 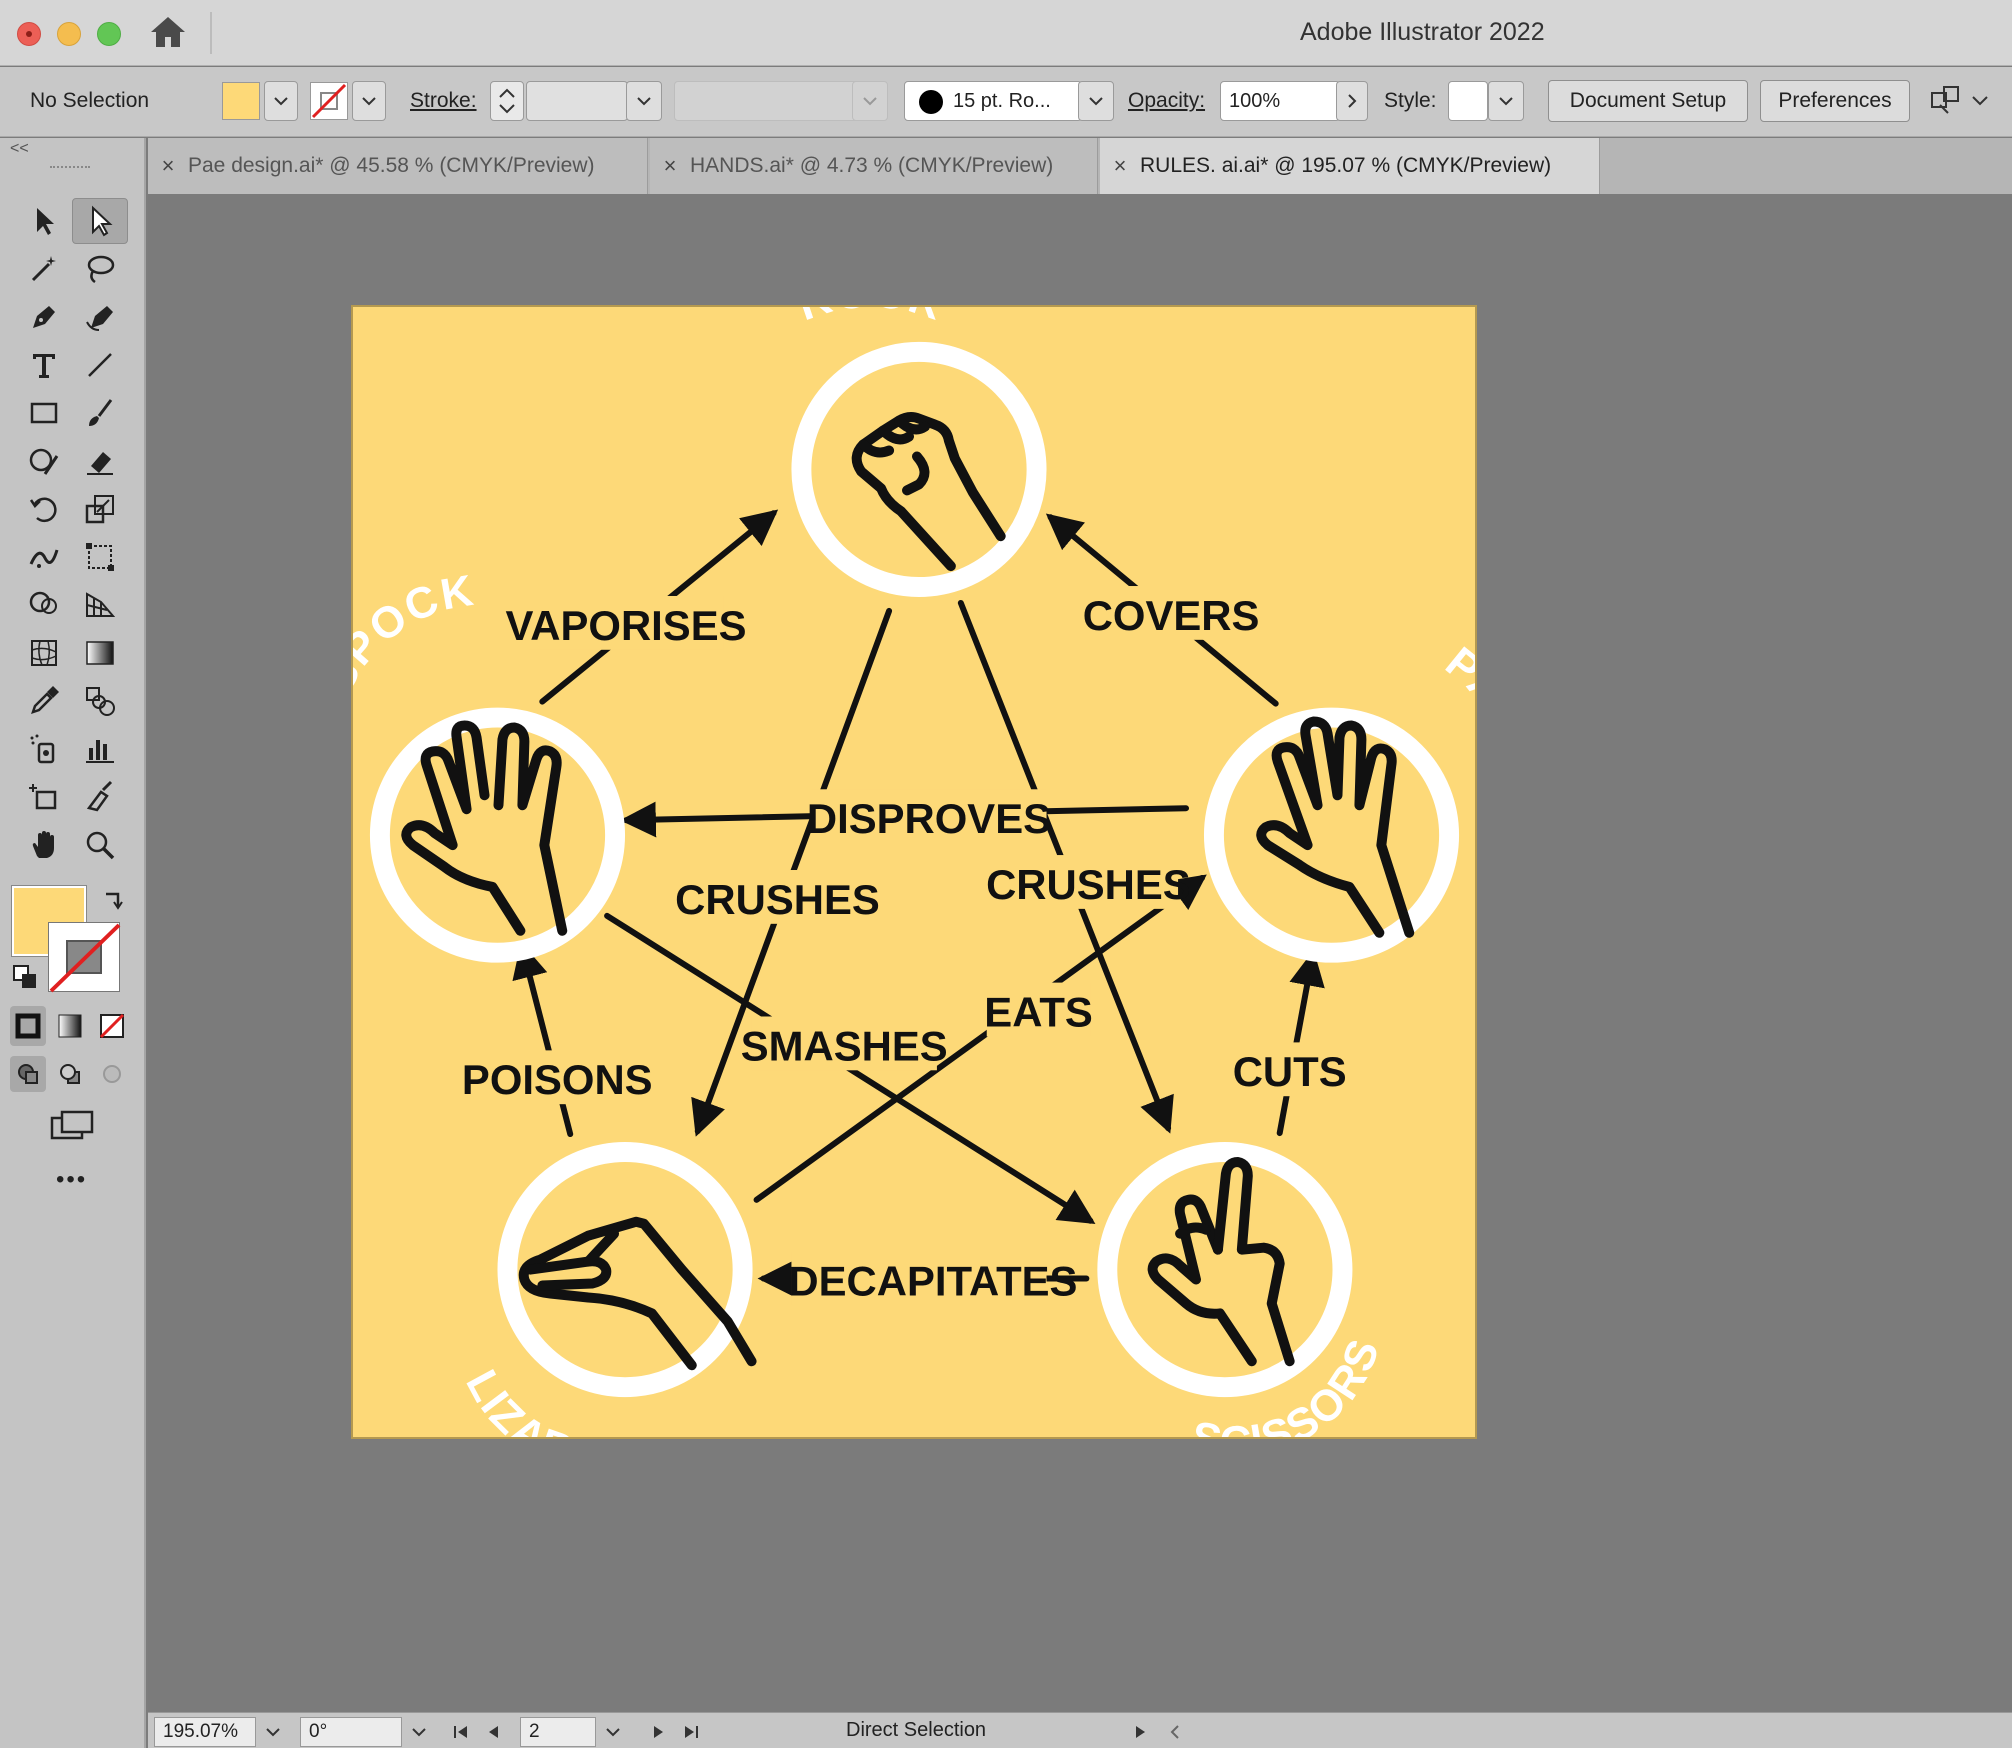 I want to click on tab-hands: × HANDS.ai* @ 4.73 % (CMYK/Preview), so click(x=874, y=166).